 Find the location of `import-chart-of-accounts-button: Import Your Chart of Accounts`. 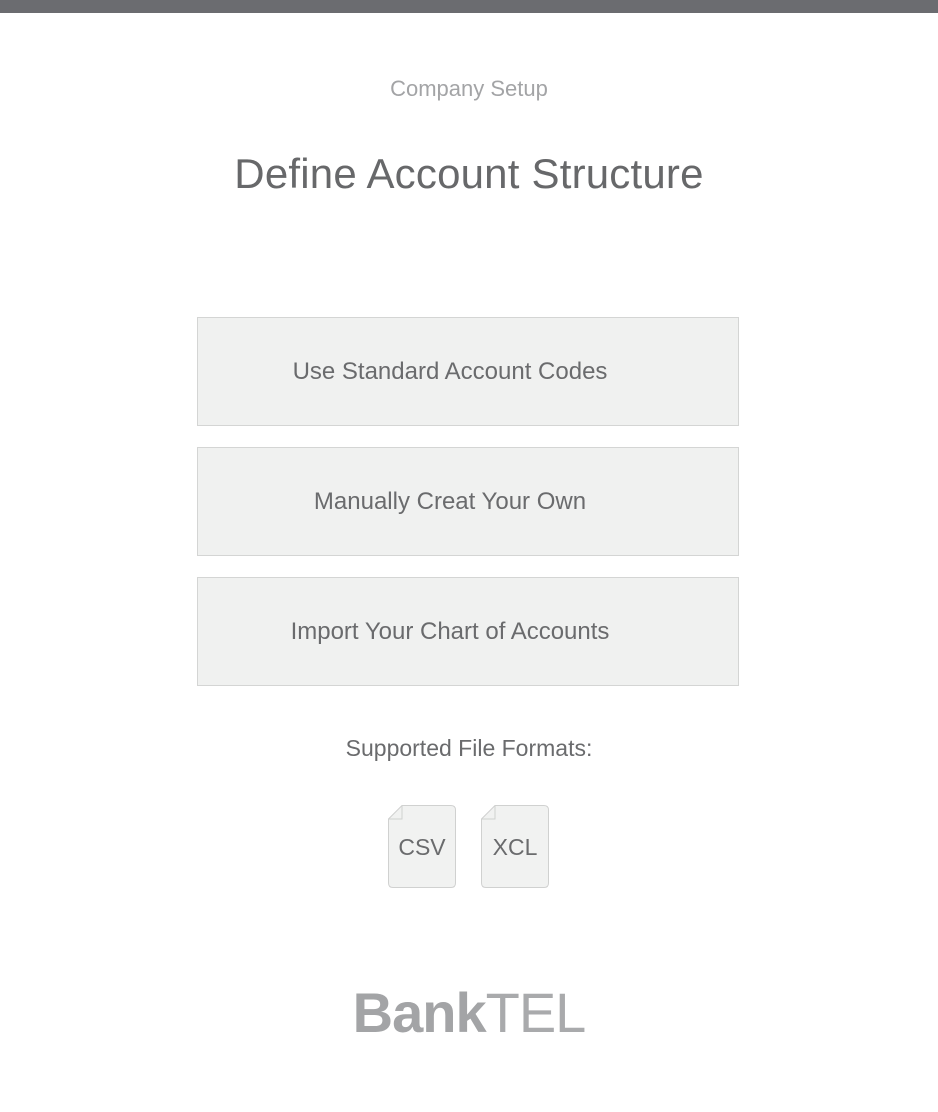

import-chart-of-accounts-button: Import Your Chart of Accounts is located at coordinates (468, 631).